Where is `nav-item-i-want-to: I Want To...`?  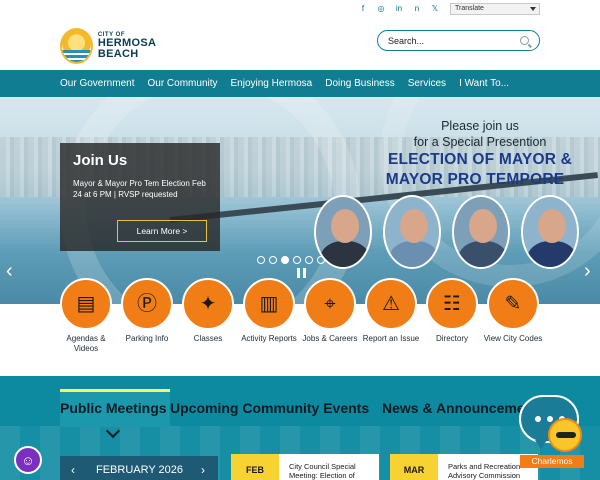
nav-item-i-want-to: I Want To... is located at coordinates (484, 83).